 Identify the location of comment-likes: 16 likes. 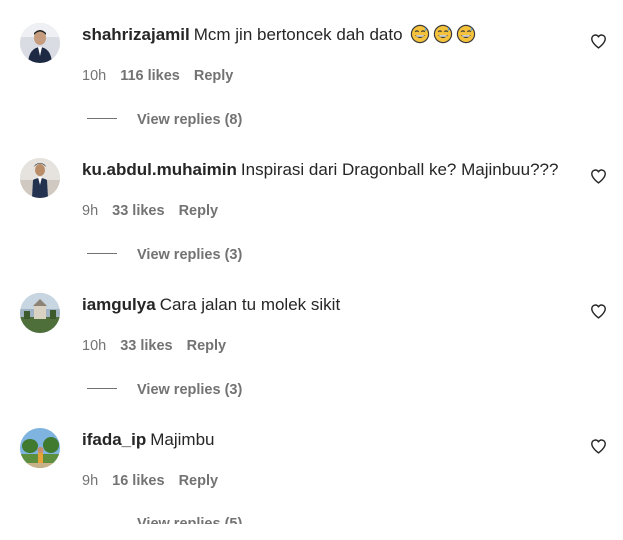
(138, 481).